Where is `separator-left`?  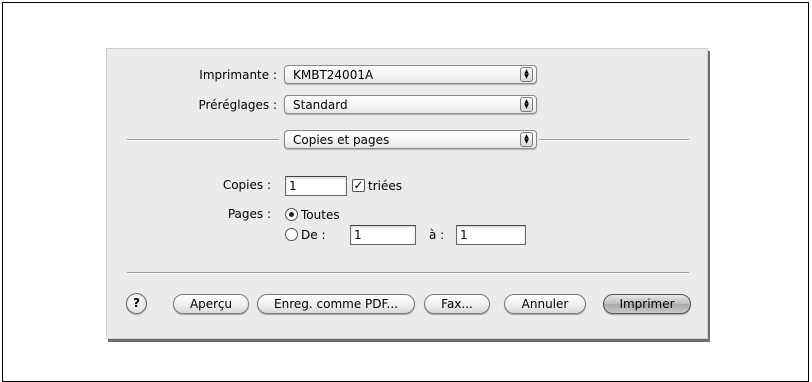 separator-left is located at coordinates (203, 140).